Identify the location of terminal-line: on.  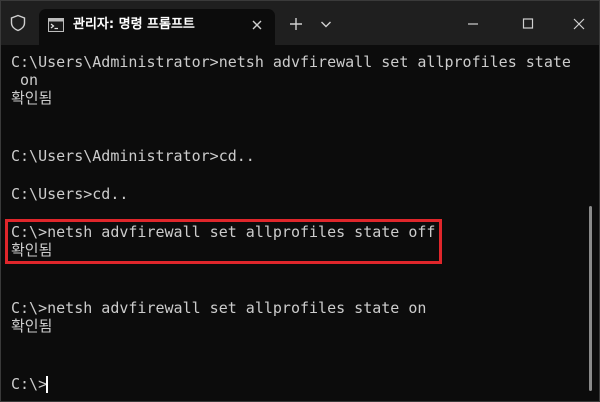
(25, 80).